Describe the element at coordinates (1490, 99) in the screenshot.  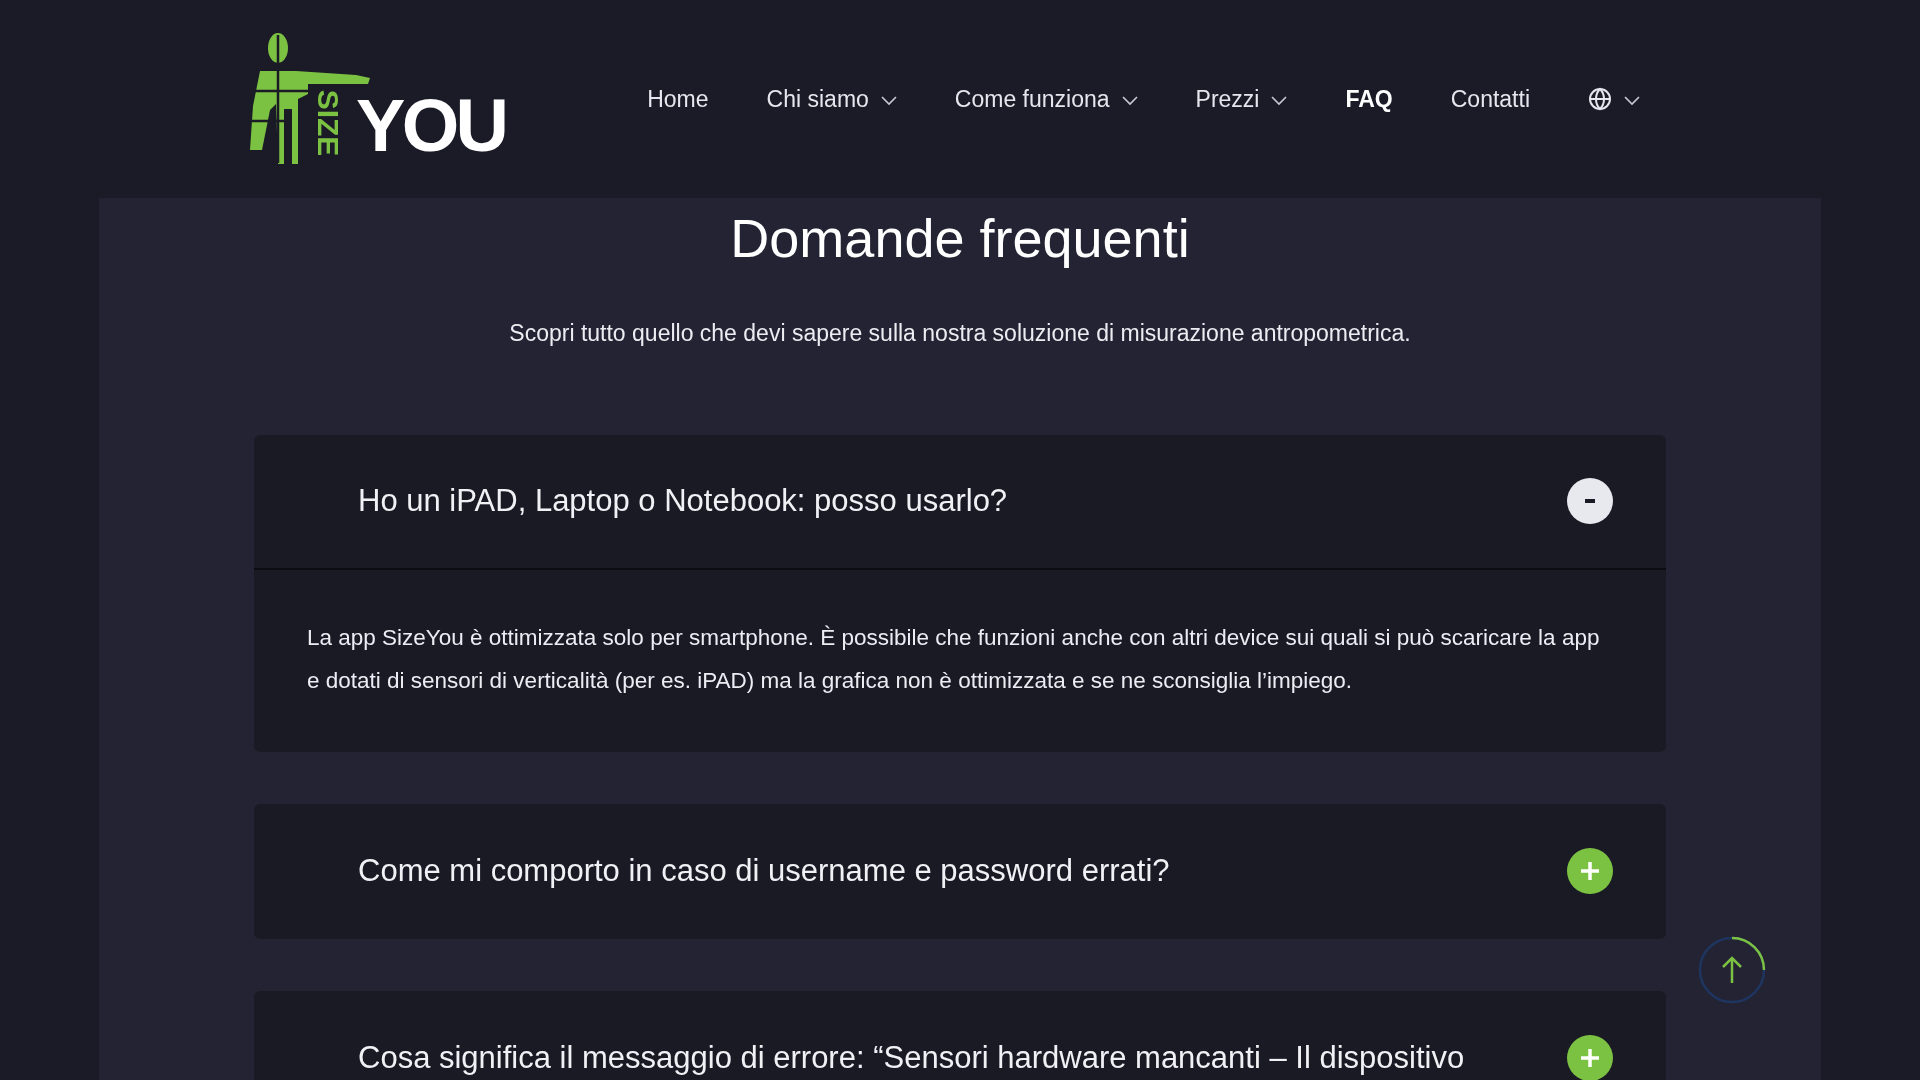
I see `nav-link: Contatti` at that location.